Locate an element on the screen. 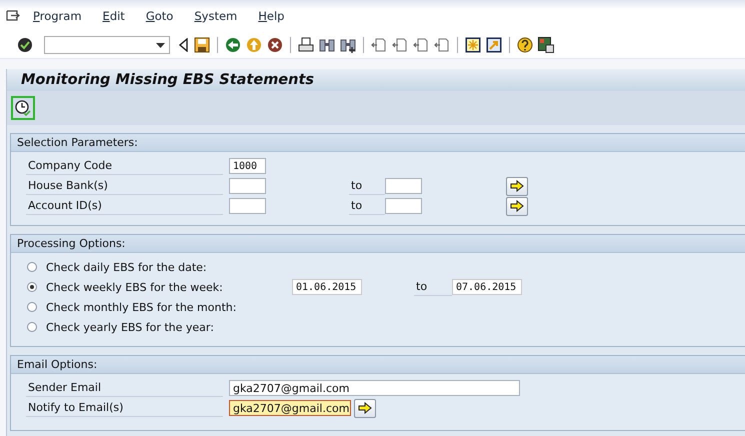 The height and width of the screenshot is (436, 745). field-label: House Bank(s) is located at coordinates (124, 186).